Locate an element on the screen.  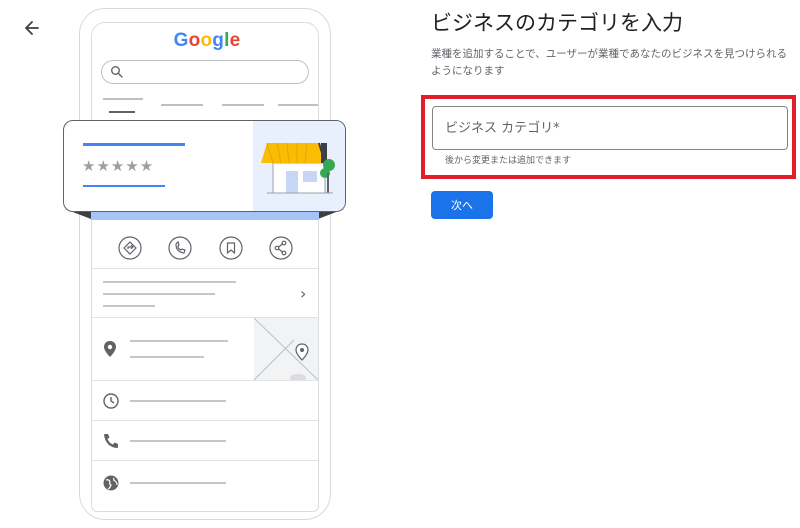
storefront-icon is located at coordinates (298, 168).